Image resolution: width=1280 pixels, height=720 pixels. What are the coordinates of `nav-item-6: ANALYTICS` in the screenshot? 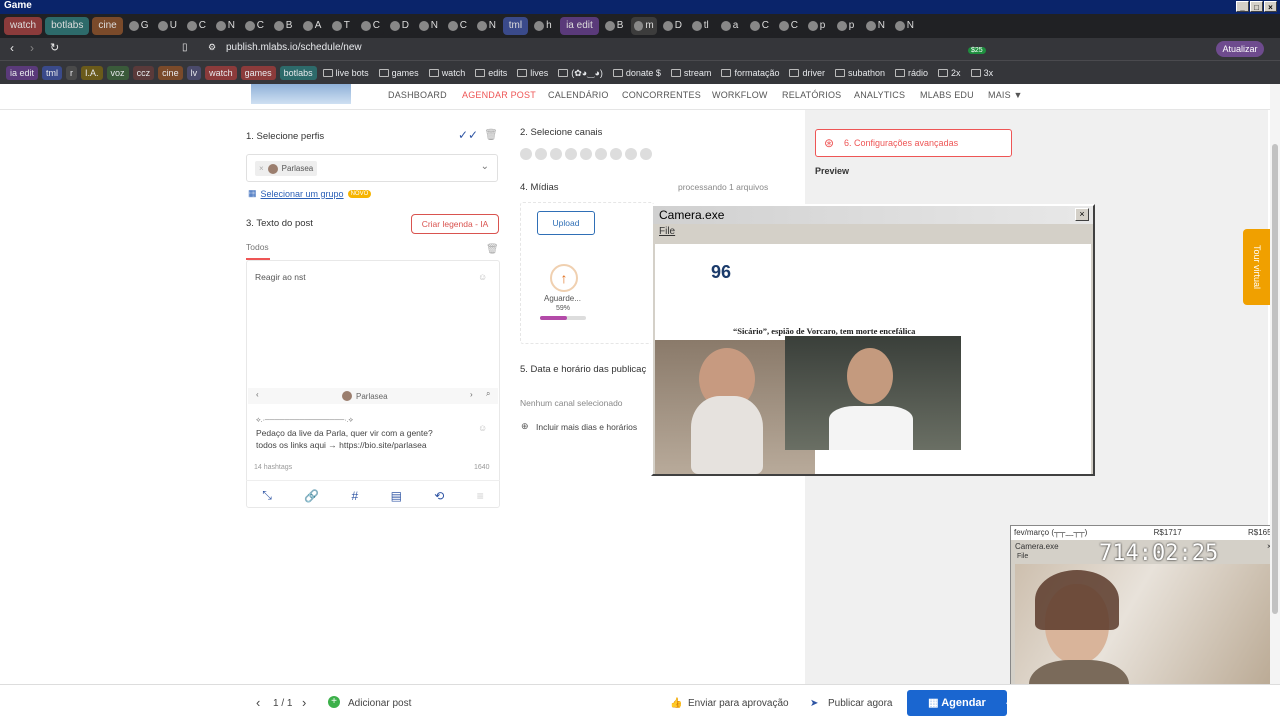 It's located at (879, 95).